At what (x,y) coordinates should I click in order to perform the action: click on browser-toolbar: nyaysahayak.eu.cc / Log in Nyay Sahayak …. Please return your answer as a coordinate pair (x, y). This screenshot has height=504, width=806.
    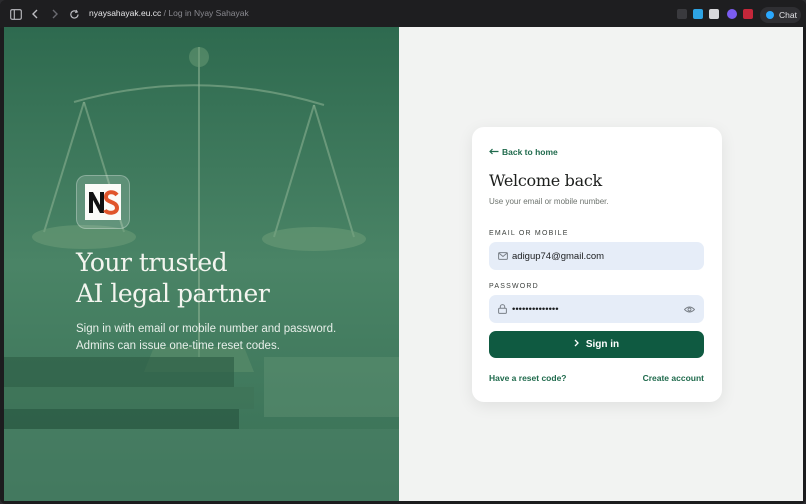
    Looking at the image, I should click on (403, 14).